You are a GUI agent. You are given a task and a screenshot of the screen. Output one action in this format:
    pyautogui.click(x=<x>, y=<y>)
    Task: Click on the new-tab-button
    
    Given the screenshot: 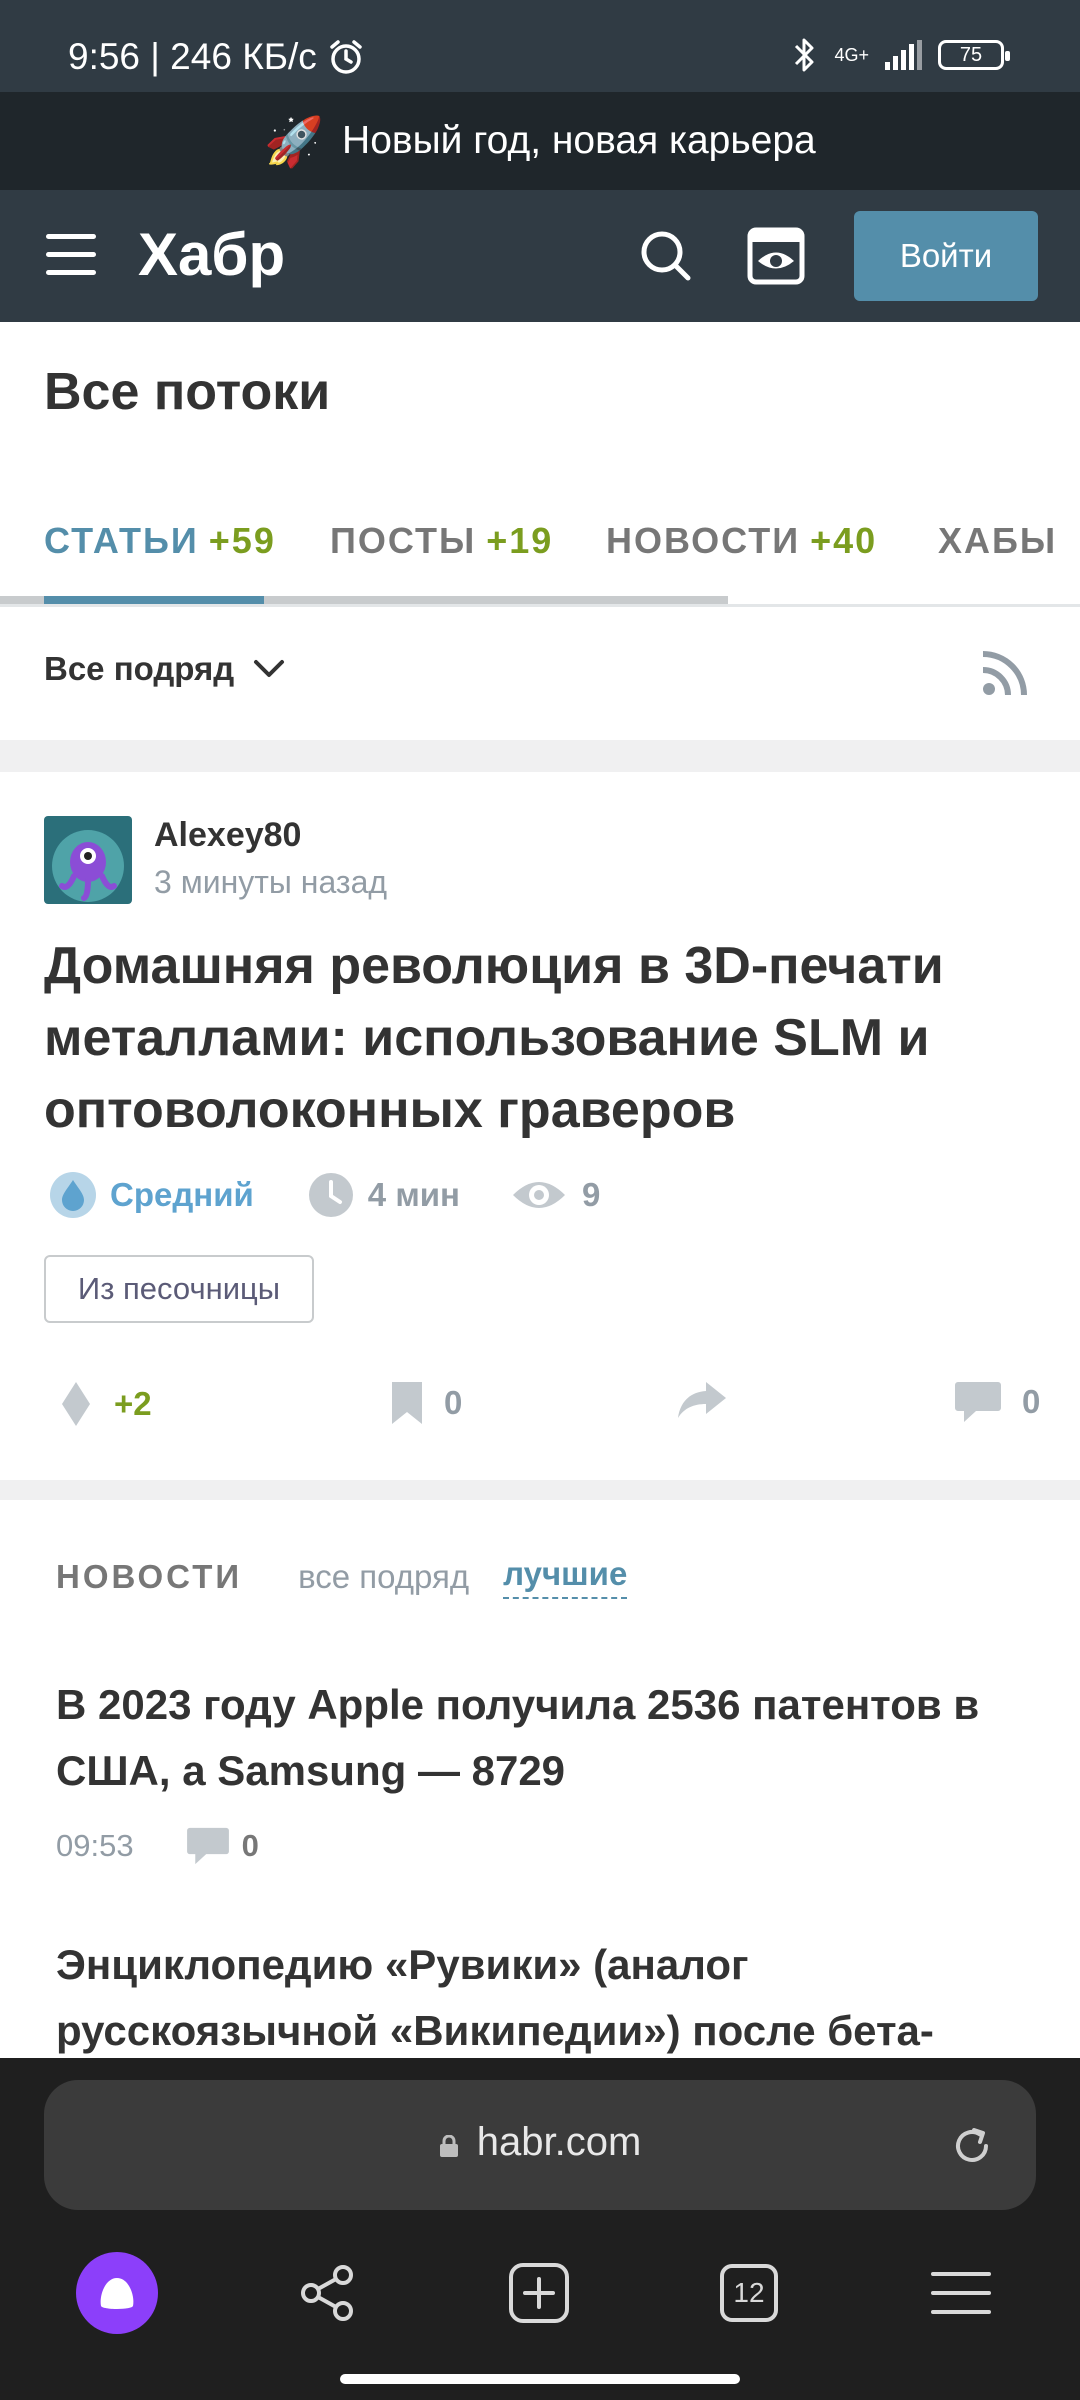 What is the action you would take?
    pyautogui.click(x=539, y=2293)
    